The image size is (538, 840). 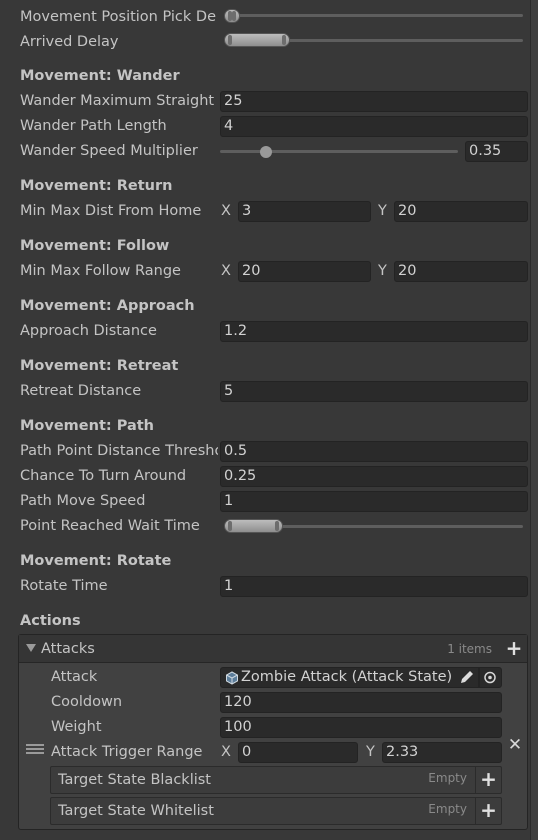 What do you see at coordinates (103, 476) in the screenshot?
I see `field-label: Chance To Turn Around` at bounding box center [103, 476].